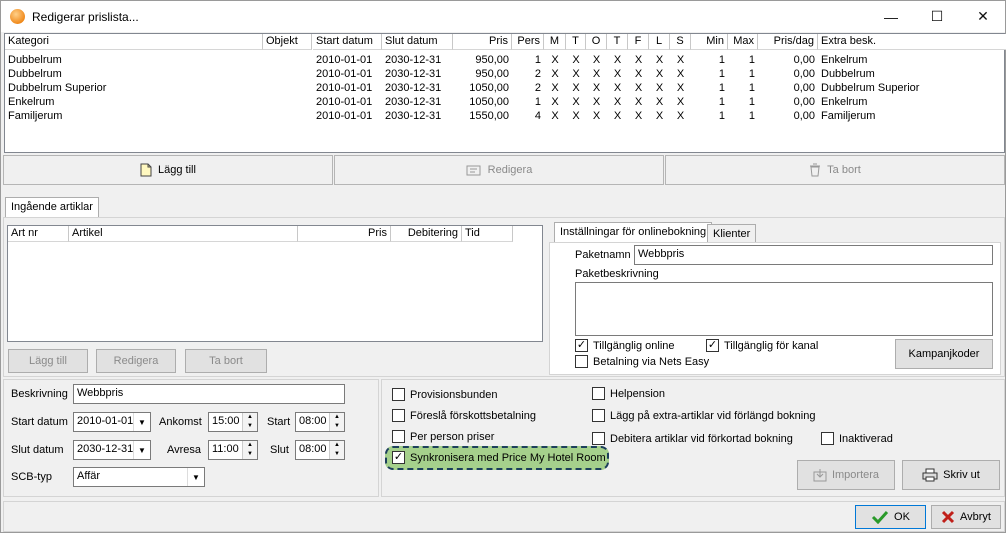 The width and height of the screenshot is (1006, 533). I want to click on available-channel-checkbox: ✓ Tillgänglig för kanal, so click(762, 345).